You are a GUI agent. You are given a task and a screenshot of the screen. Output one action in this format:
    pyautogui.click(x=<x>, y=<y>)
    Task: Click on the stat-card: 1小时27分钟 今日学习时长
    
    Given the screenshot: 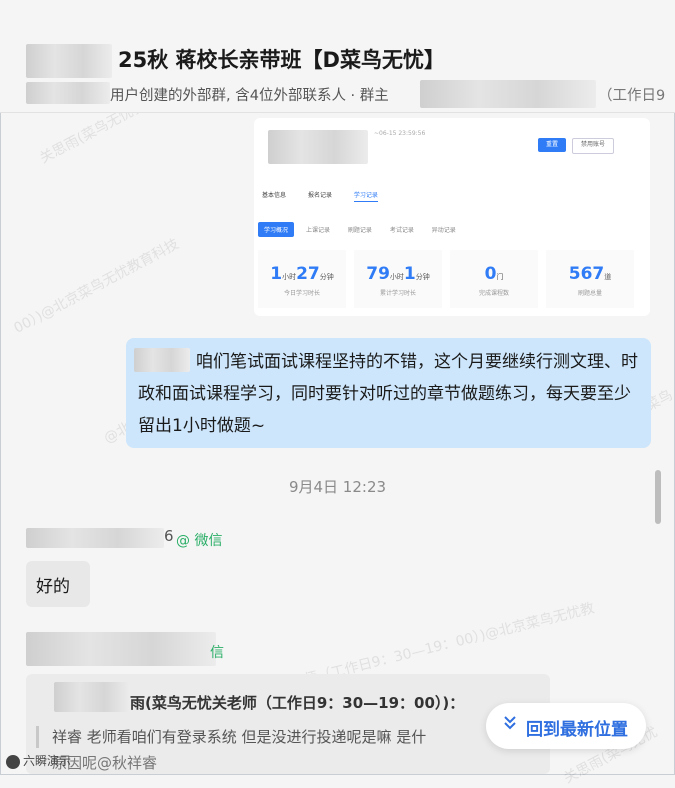 What is the action you would take?
    pyautogui.click(x=302, y=279)
    